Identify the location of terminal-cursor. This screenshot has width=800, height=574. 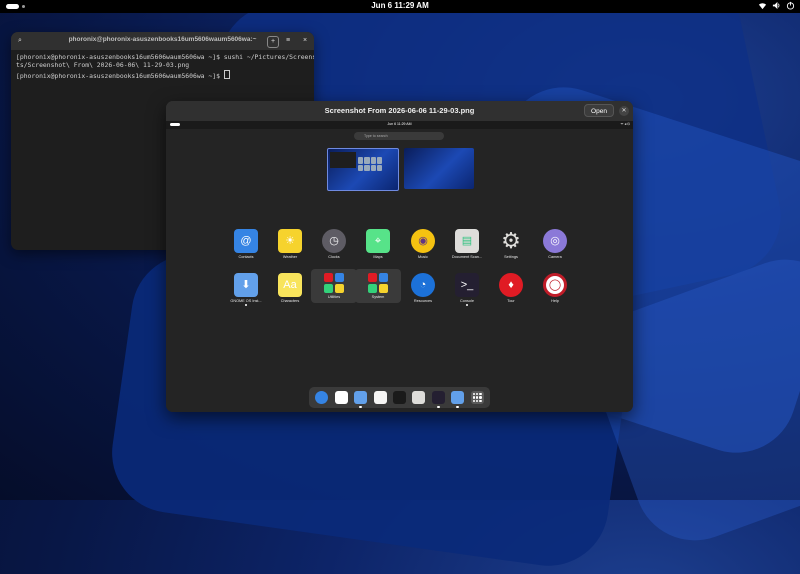
(226, 74).